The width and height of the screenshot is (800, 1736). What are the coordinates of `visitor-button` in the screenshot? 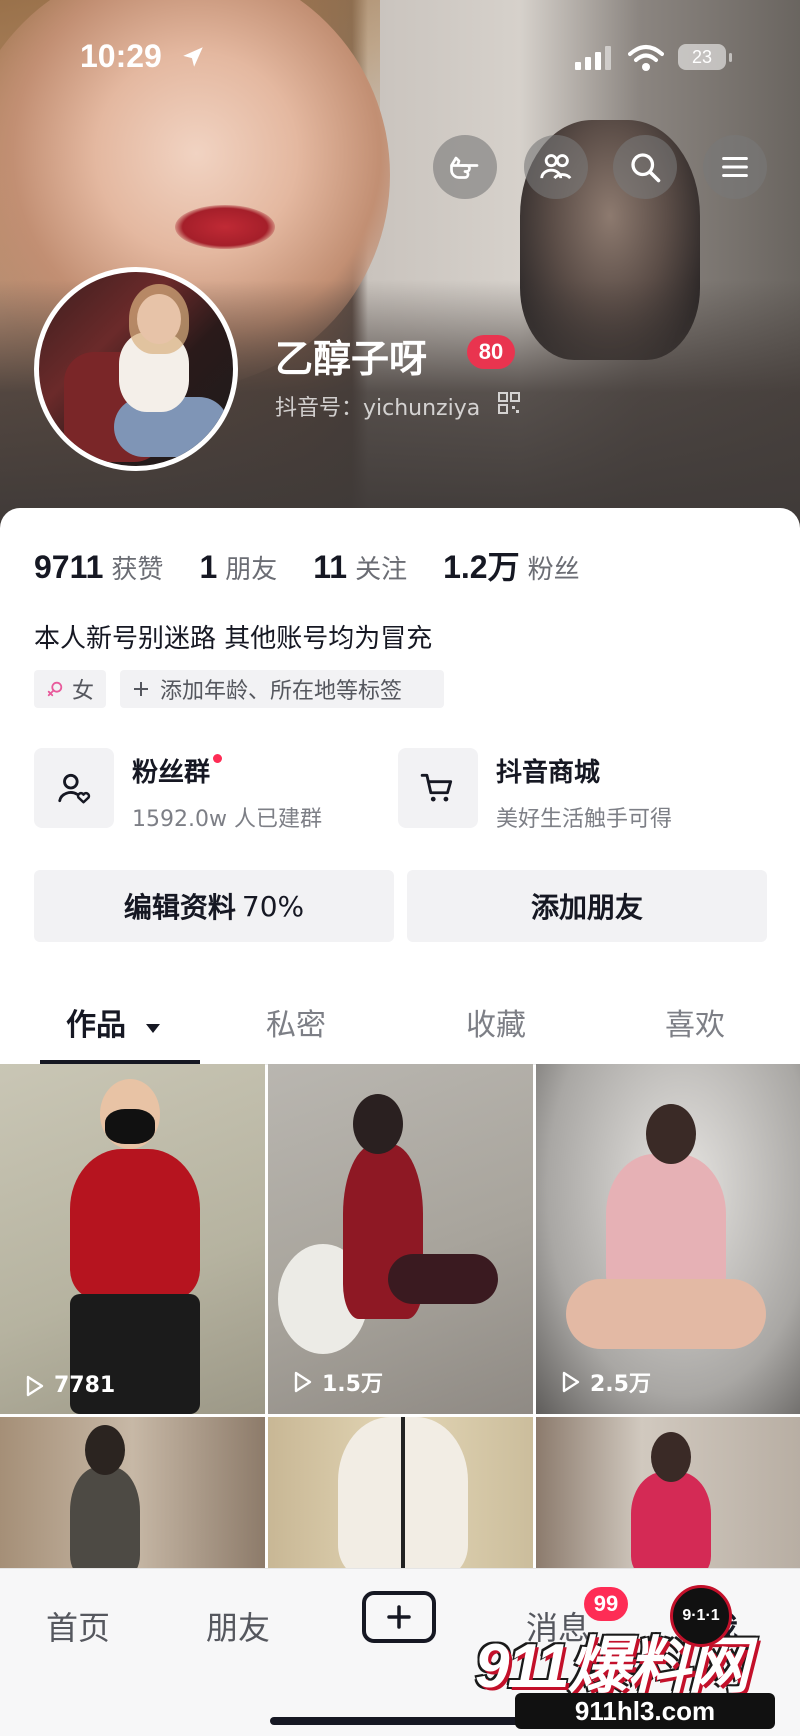 It's located at (465, 167).